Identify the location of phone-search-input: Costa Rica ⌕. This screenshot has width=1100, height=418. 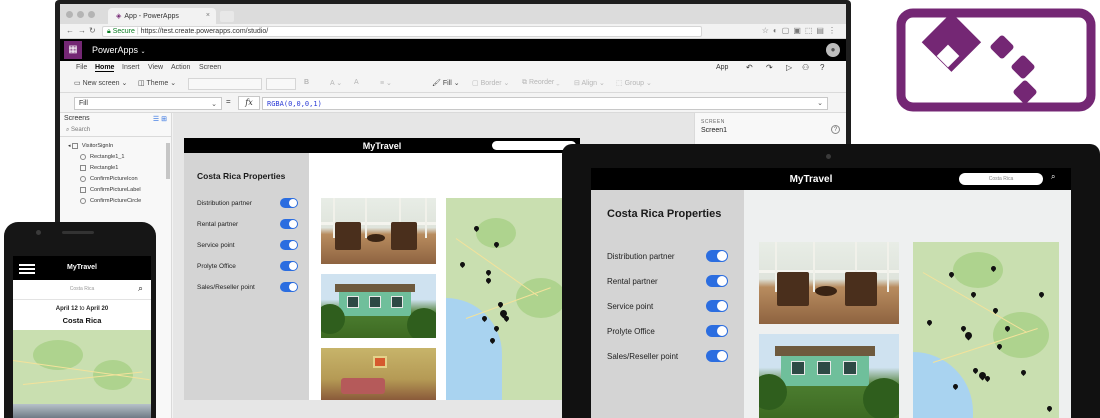
(82, 290).